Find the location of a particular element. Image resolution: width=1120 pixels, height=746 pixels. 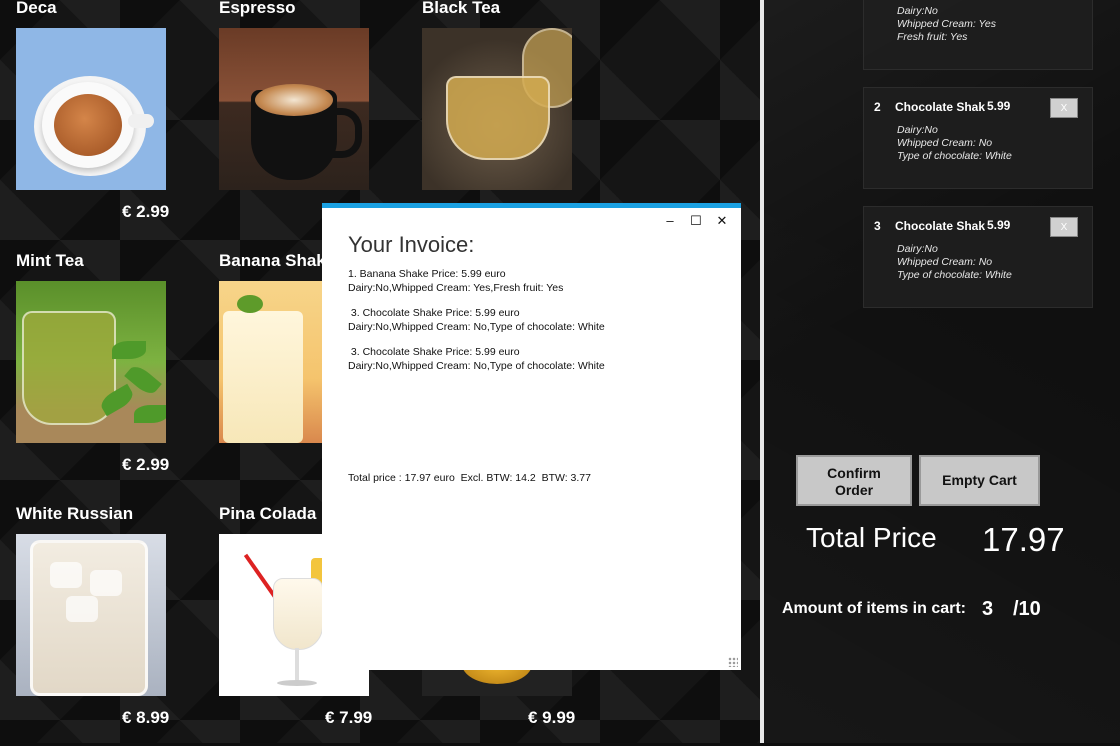

product-name: Deca is located at coordinates (36, 8).